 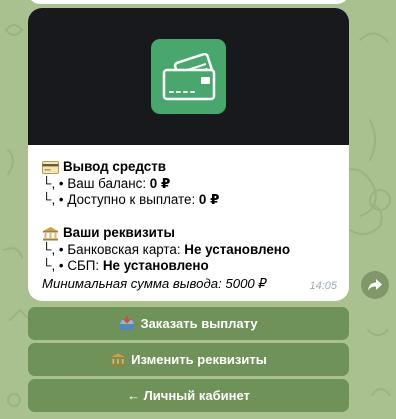 I want to click on forward-button, so click(x=375, y=285).